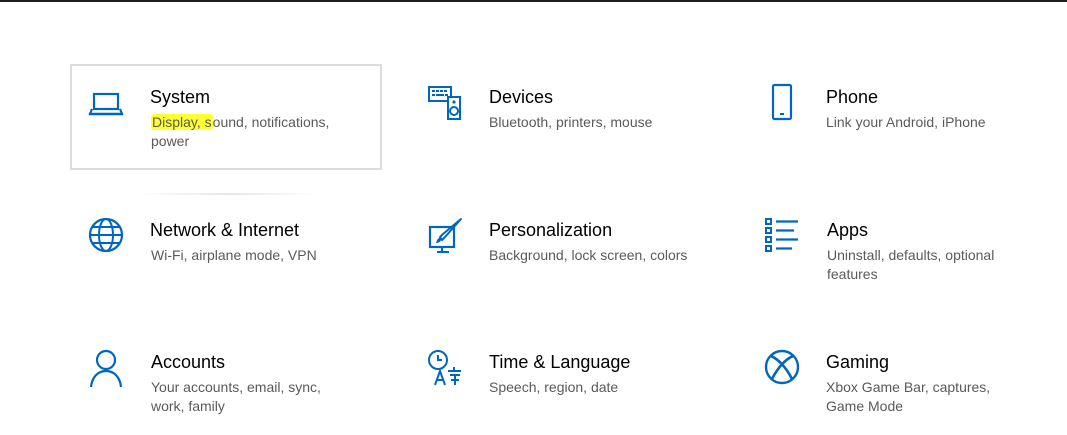  I want to click on tile-title: Personalization, so click(551, 230).